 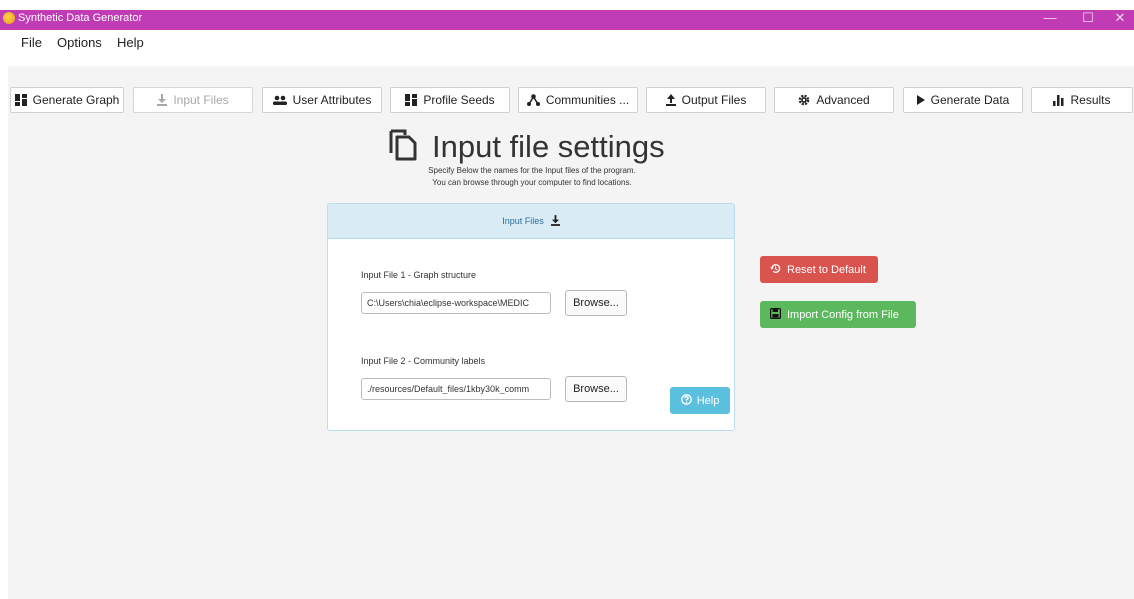 I want to click on help-label: Help, so click(x=708, y=400).